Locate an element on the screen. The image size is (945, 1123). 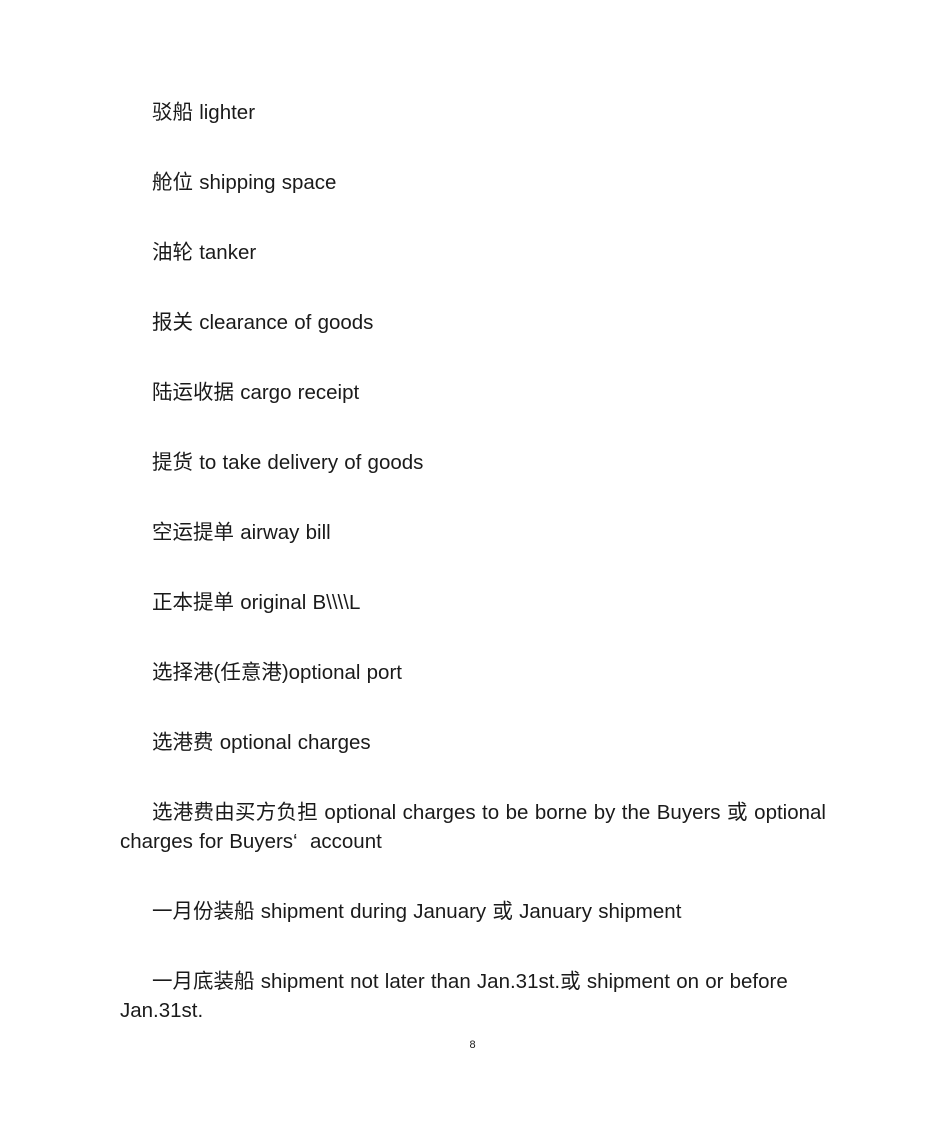
page-number: 8 is located at coordinates (472, 1045).